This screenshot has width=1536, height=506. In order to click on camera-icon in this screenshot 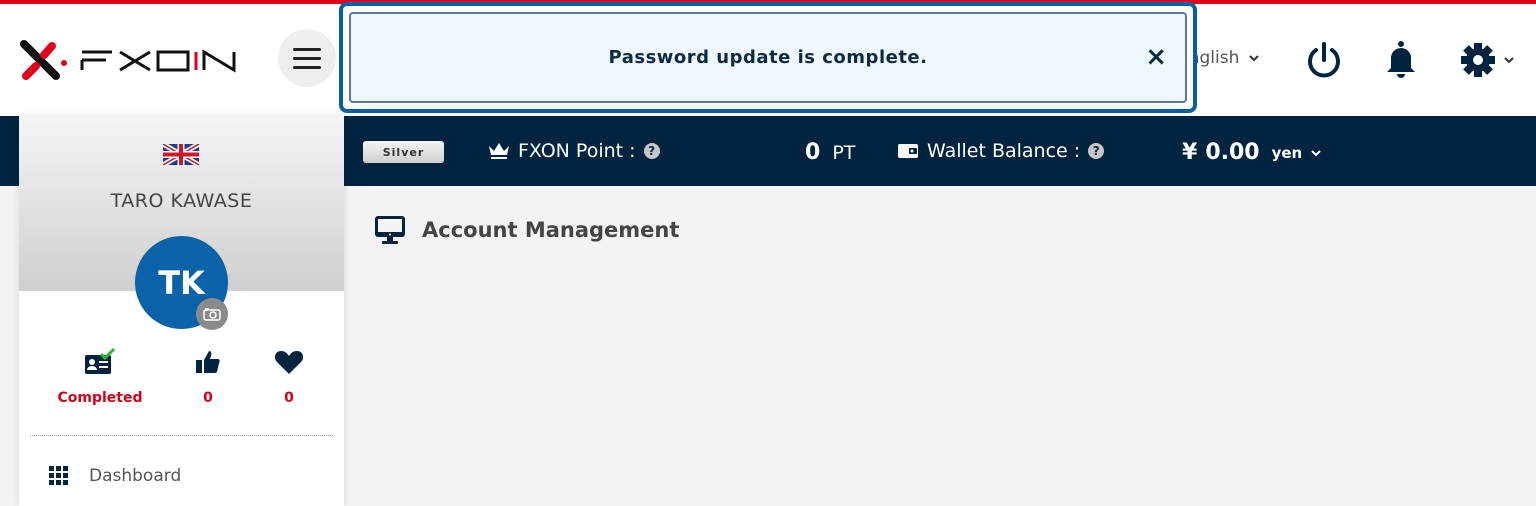, I will do `click(212, 314)`.